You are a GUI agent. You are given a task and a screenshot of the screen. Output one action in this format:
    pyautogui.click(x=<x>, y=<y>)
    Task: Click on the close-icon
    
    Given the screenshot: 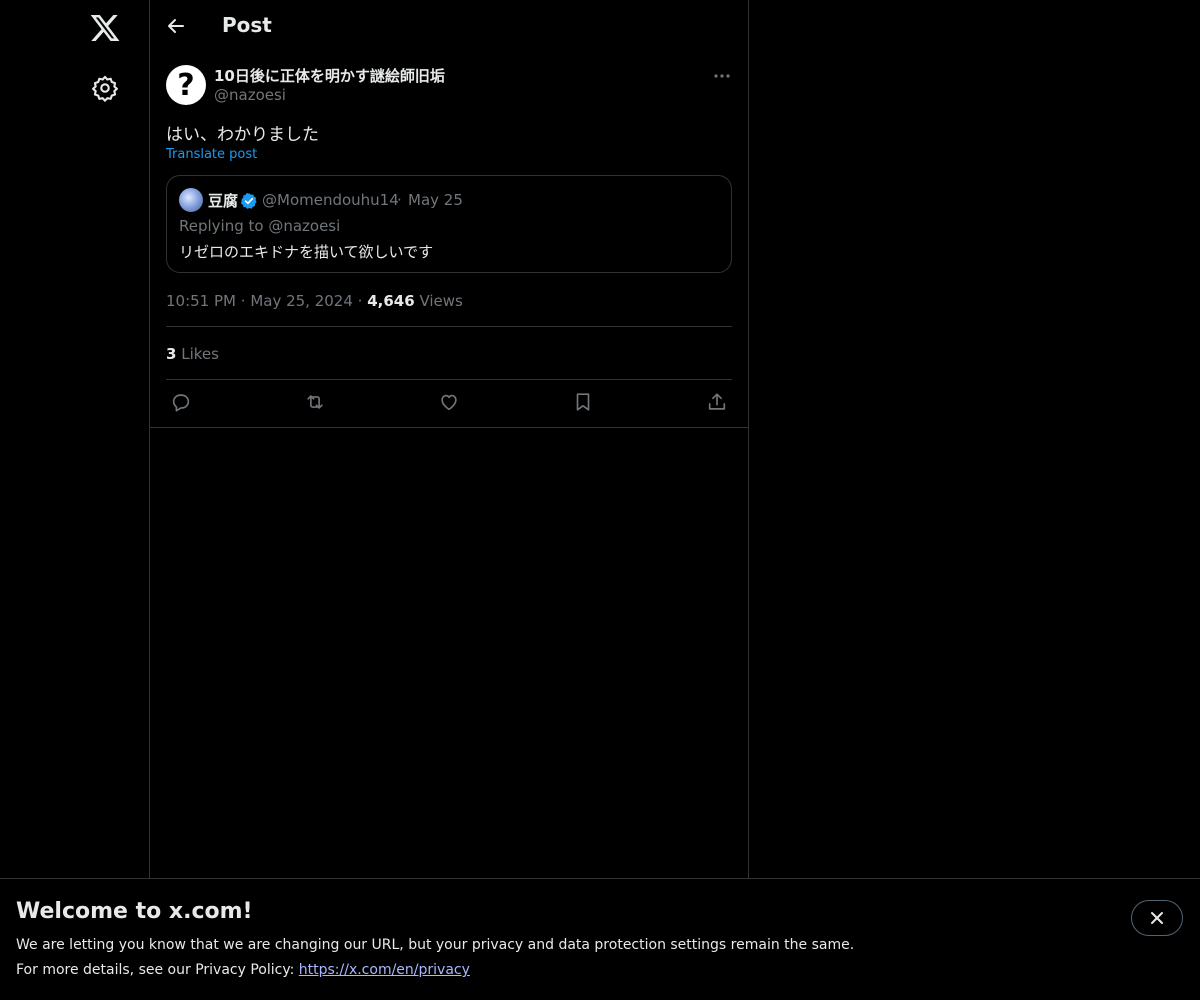 What is the action you would take?
    pyautogui.click(x=1157, y=918)
    